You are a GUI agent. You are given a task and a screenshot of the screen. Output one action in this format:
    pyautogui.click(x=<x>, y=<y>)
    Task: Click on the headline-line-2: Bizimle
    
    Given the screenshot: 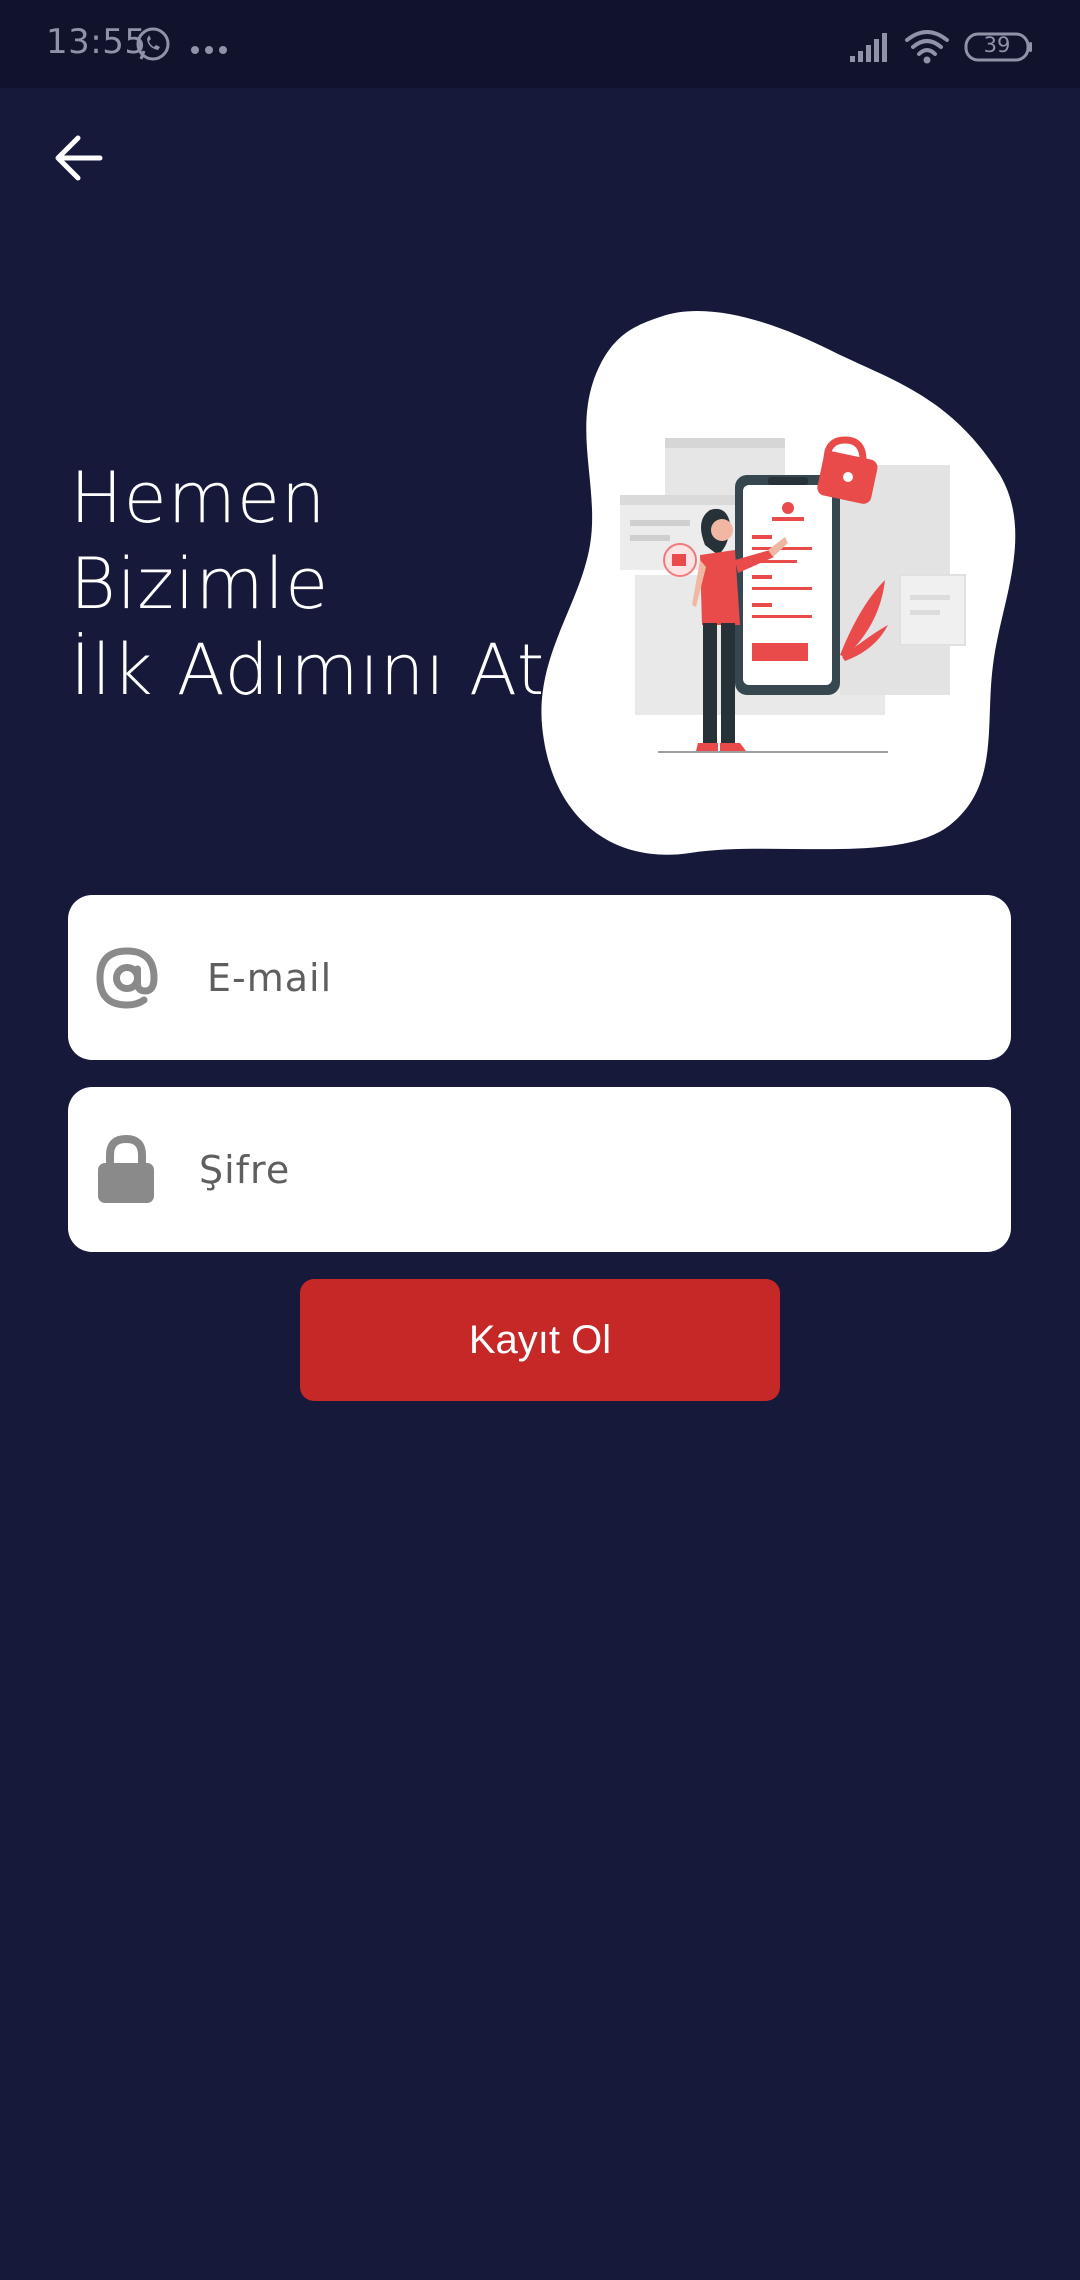 What is the action you would take?
    pyautogui.click(x=200, y=584)
    